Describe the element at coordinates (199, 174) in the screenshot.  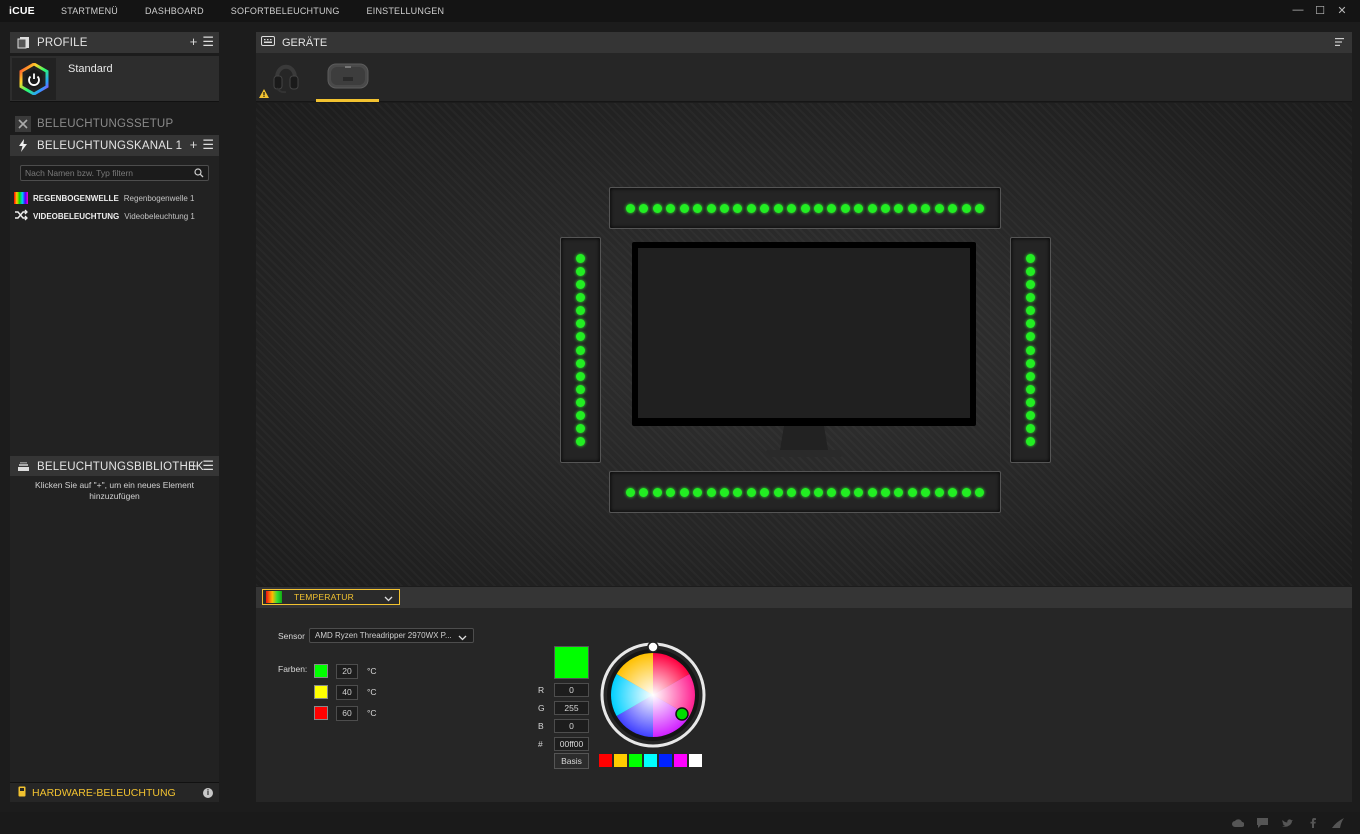
I see `search-icon` at that location.